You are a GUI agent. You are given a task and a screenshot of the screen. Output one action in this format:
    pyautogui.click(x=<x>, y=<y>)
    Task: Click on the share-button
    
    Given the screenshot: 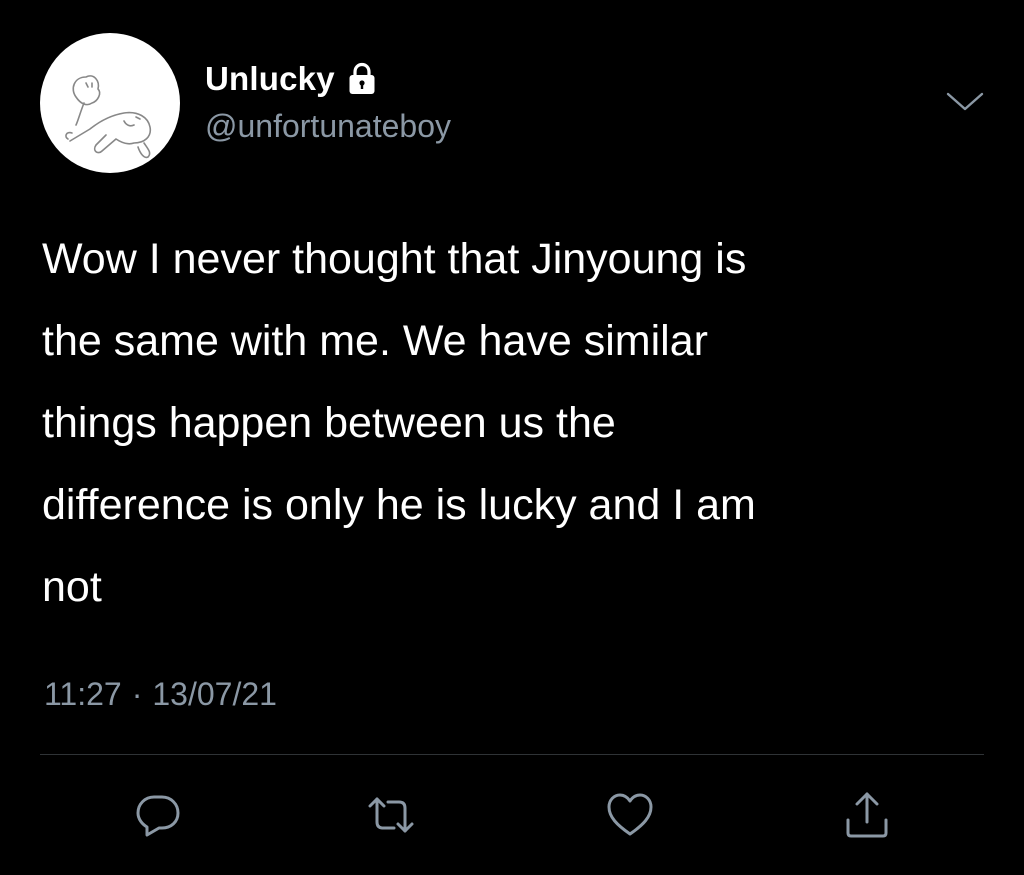 What is the action you would take?
    pyautogui.click(x=867, y=815)
    